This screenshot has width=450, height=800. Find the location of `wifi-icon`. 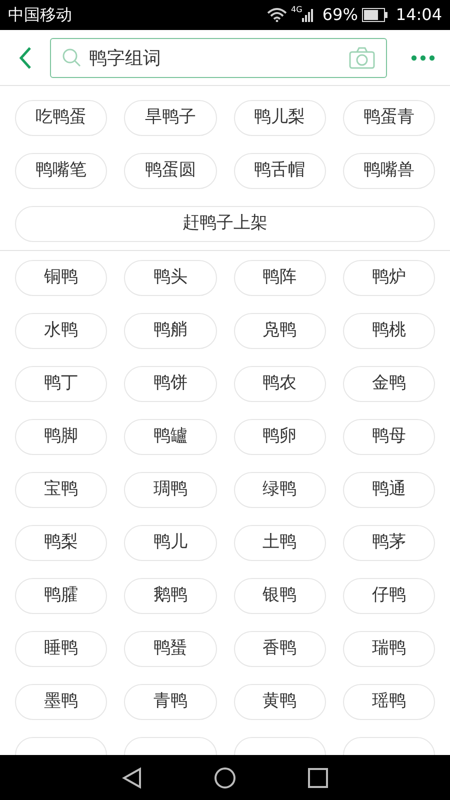

wifi-icon is located at coordinates (277, 15).